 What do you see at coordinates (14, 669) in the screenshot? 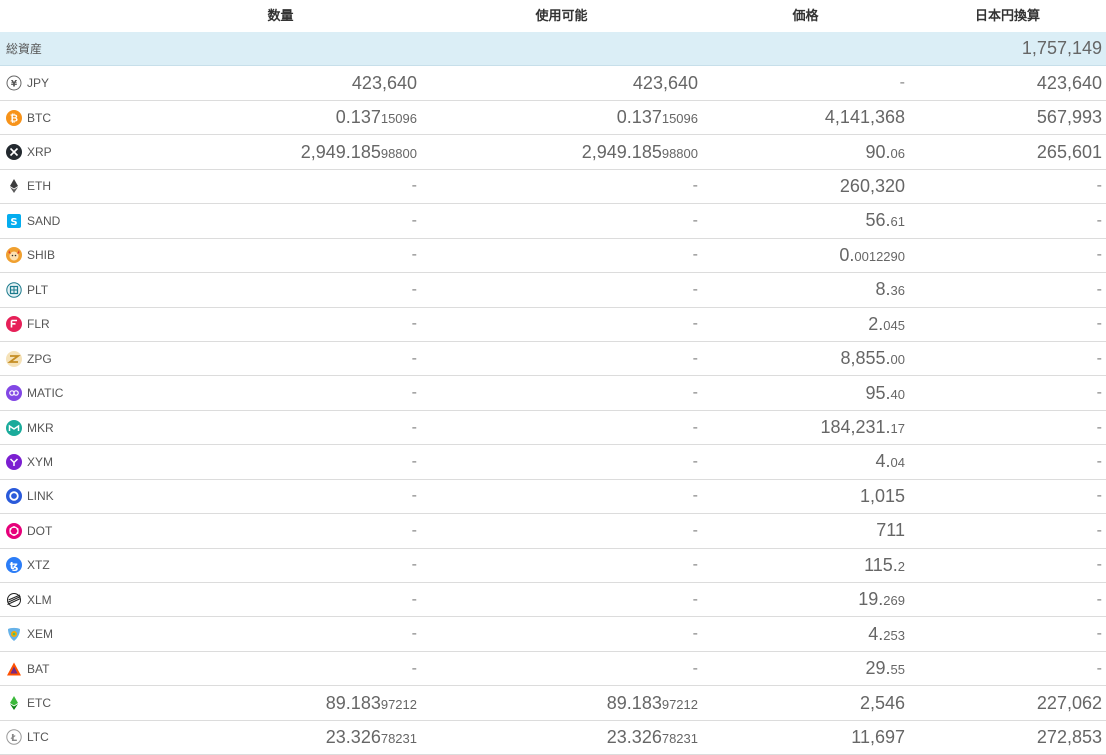
I see `bat-icon` at bounding box center [14, 669].